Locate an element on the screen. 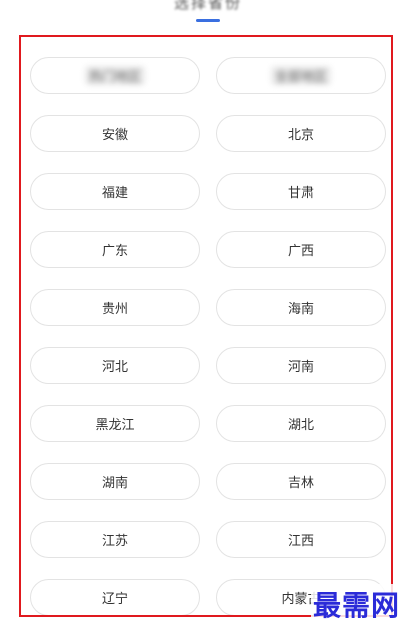 The image size is (416, 632). region-chip-label: 贵州 is located at coordinates (114, 309).